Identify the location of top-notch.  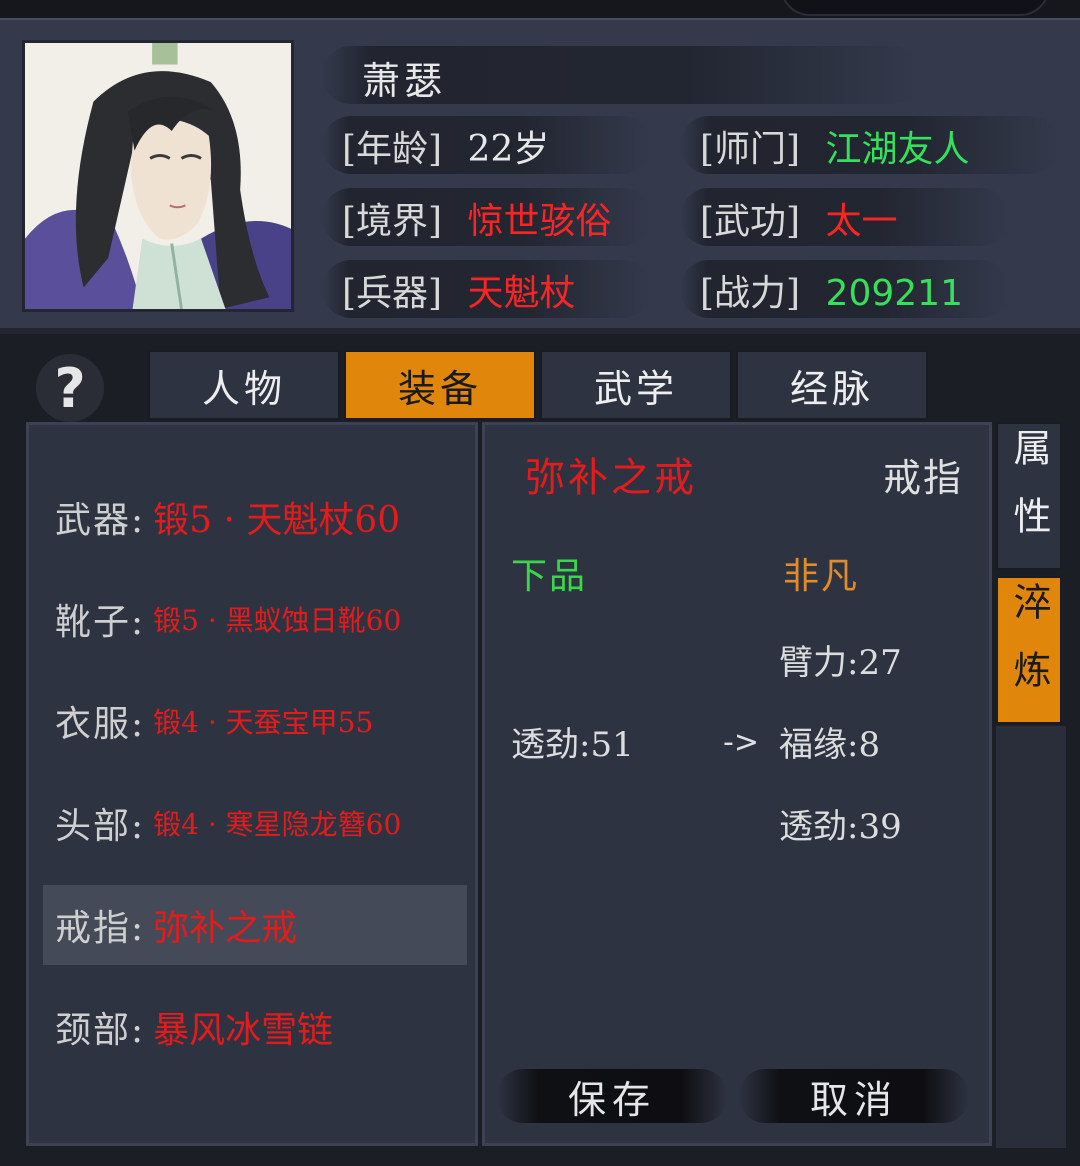
(915, 8).